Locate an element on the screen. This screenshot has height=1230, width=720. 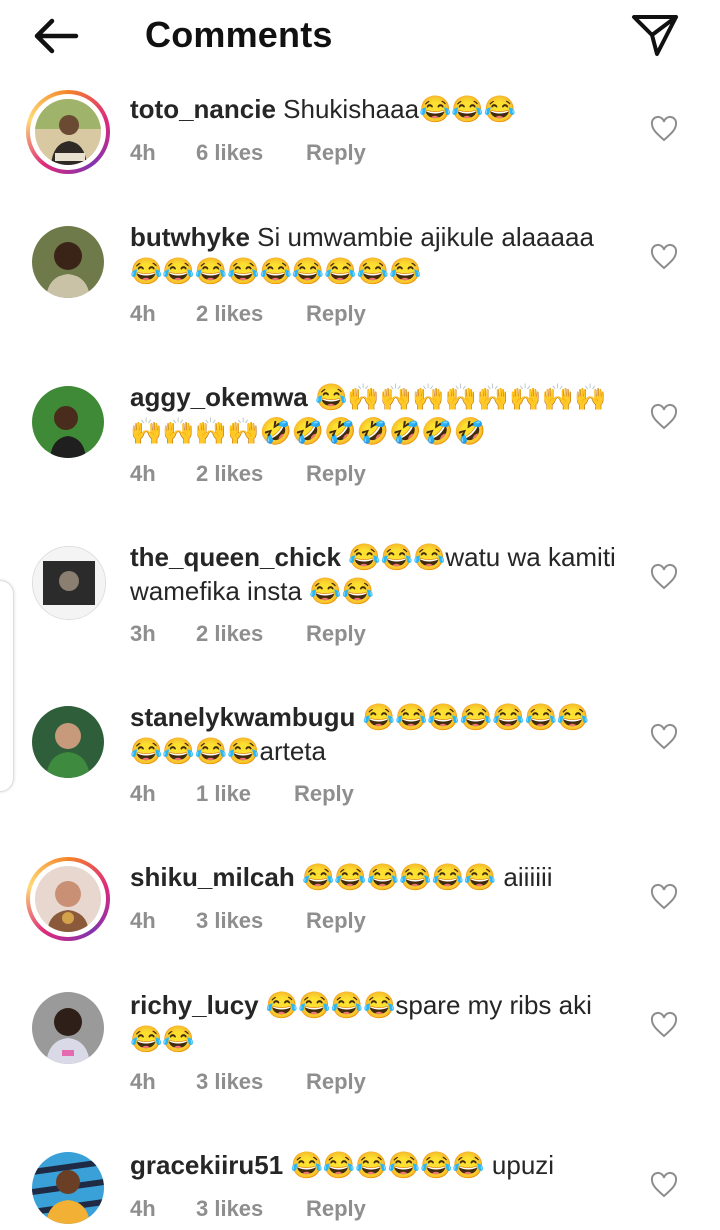
back-button is located at coordinates (56, 36).